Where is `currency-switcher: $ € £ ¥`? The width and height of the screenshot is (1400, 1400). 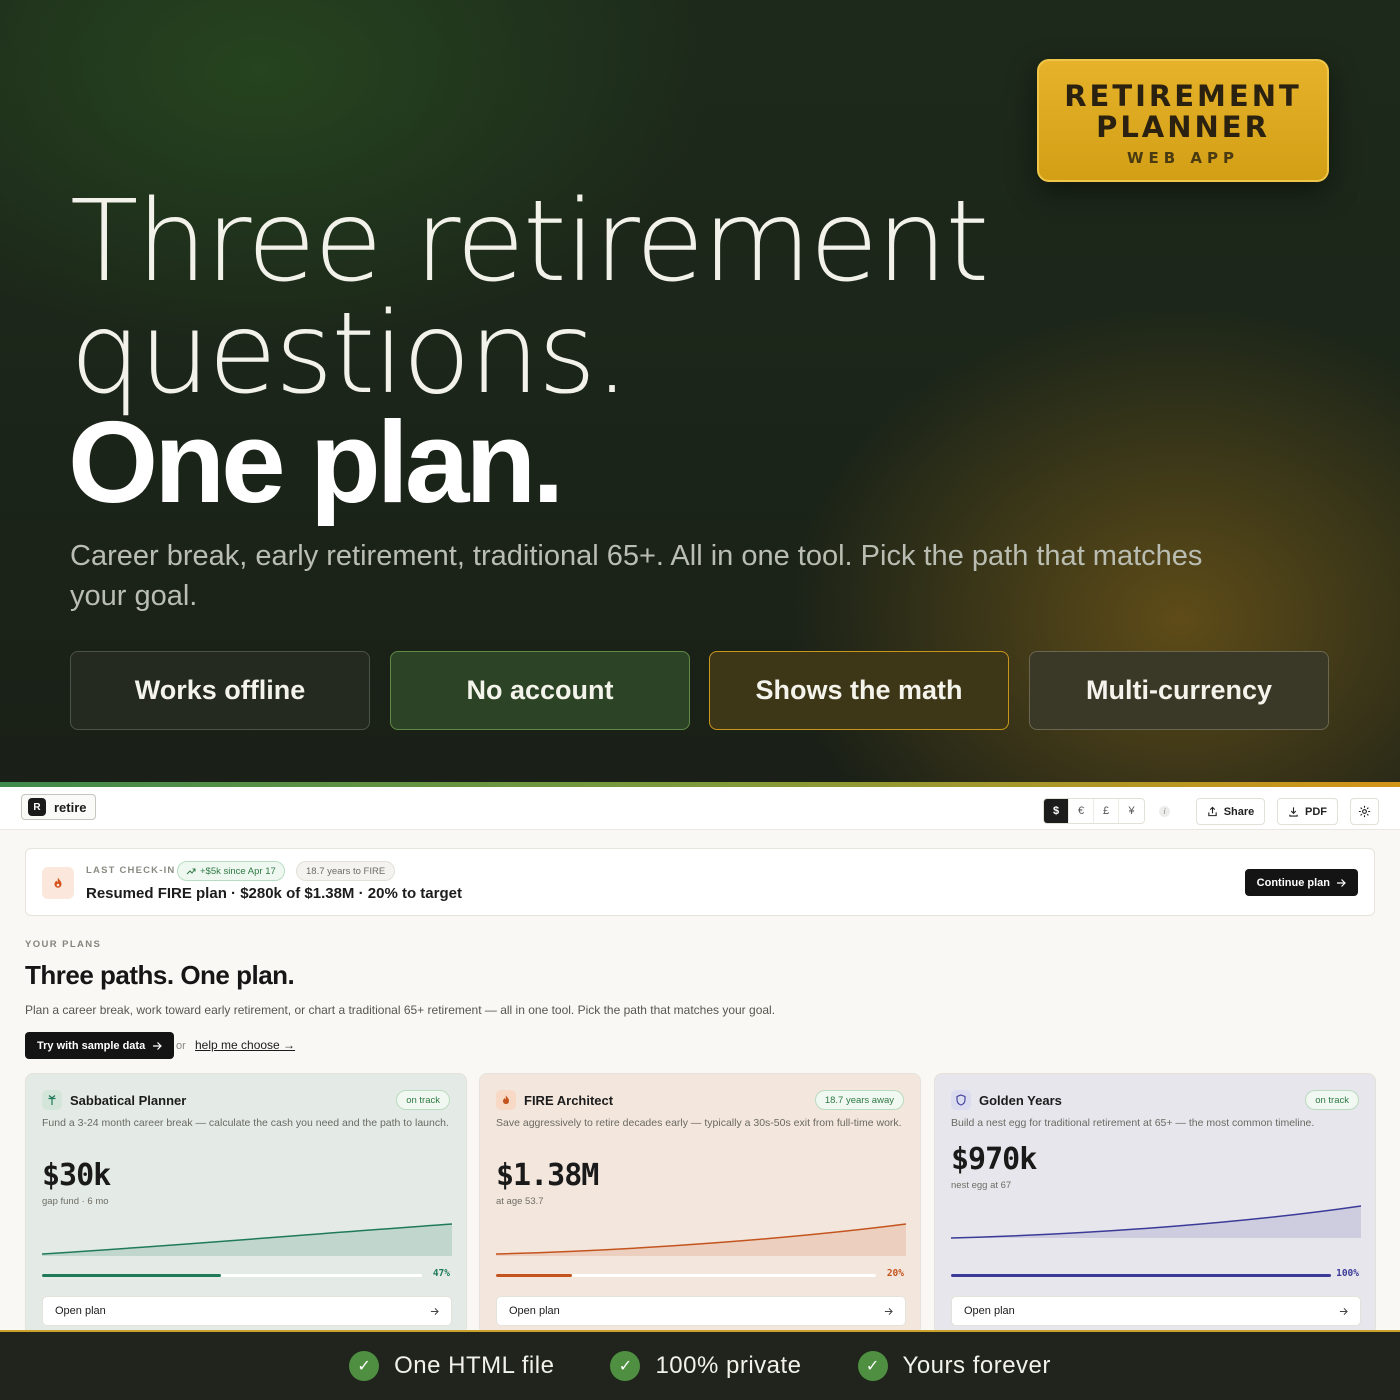 currency-switcher: $ € £ ¥ is located at coordinates (1094, 811).